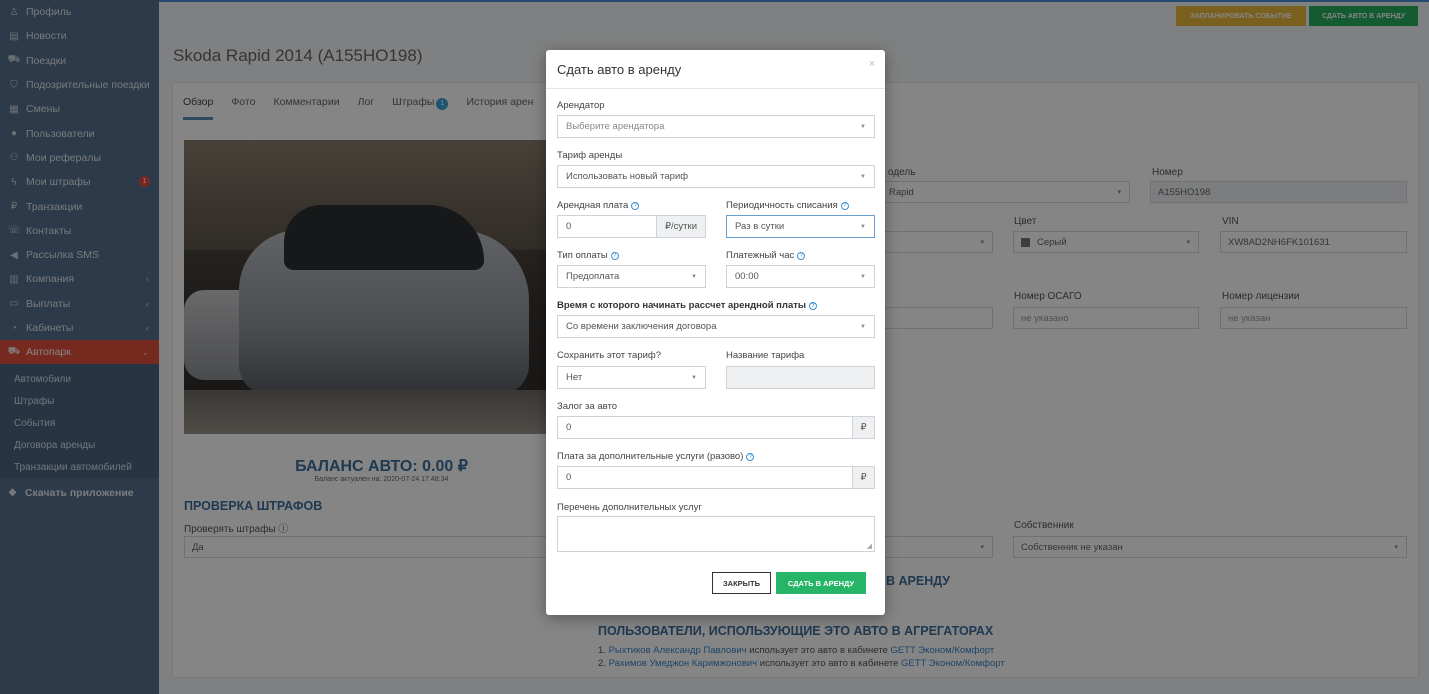 Image resolution: width=1429 pixels, height=694 pixels. What do you see at coordinates (863, 427) in the screenshot?
I see `deposit-currency: ₽` at bounding box center [863, 427].